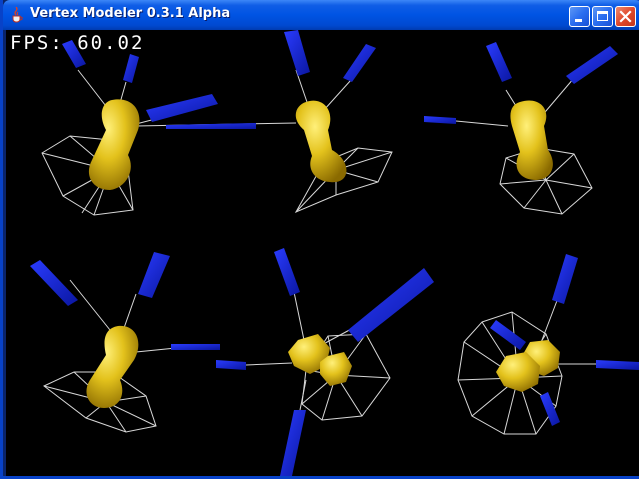 Image resolution: width=639 pixels, height=479 pixels. I want to click on title-bar: Vertex Modeler 0.3.1 Alpha, so click(321, 15).